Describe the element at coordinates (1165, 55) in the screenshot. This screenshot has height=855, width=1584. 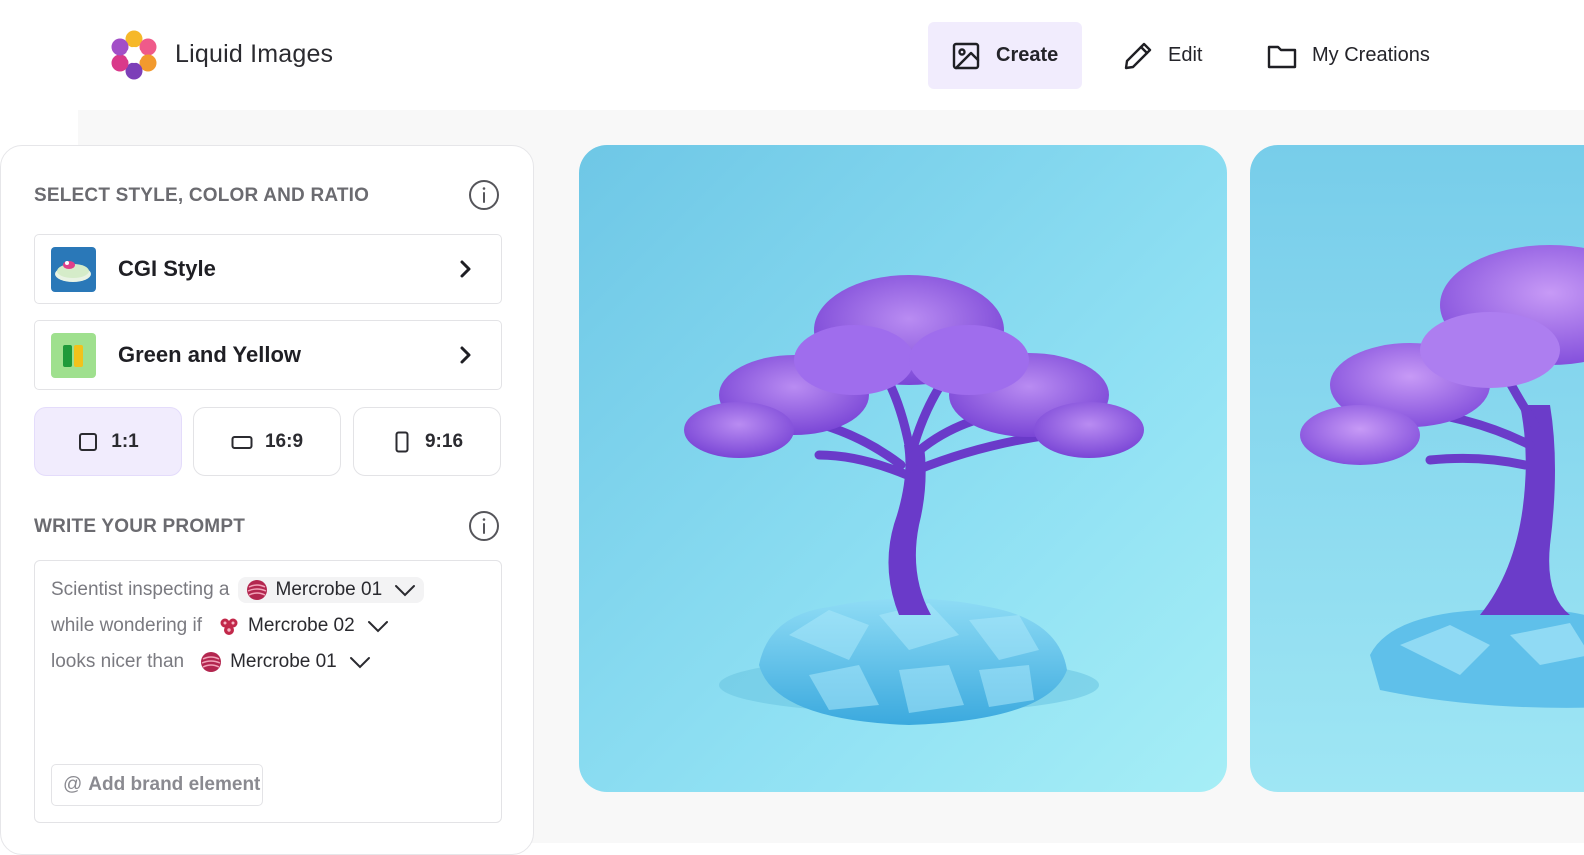
I see `nav-edit-button: Edit` at that location.